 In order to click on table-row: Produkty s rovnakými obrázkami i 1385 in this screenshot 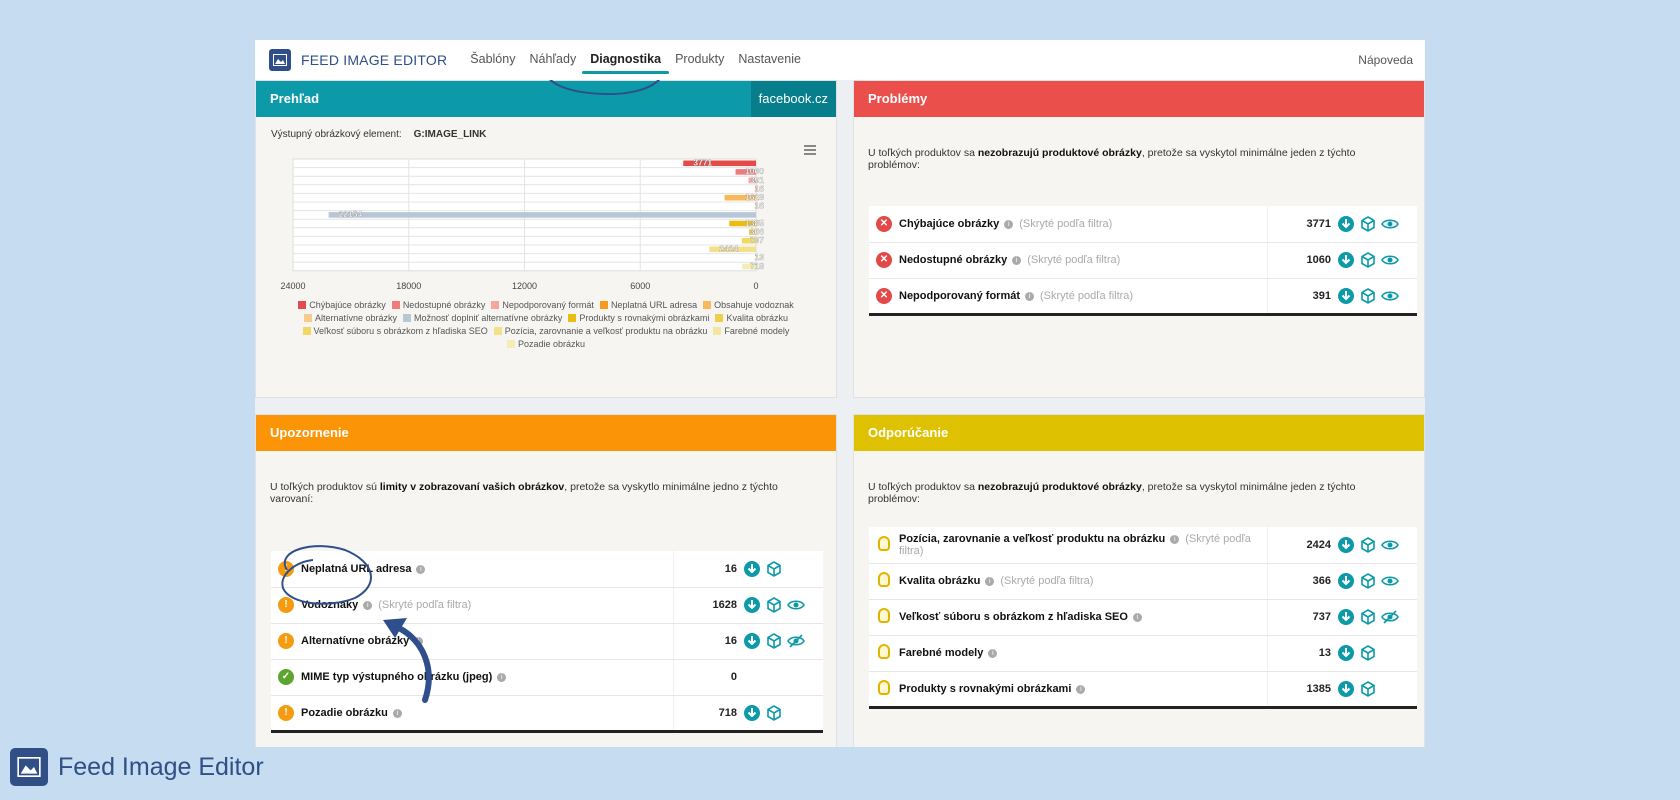, I will do `click(1143, 690)`.